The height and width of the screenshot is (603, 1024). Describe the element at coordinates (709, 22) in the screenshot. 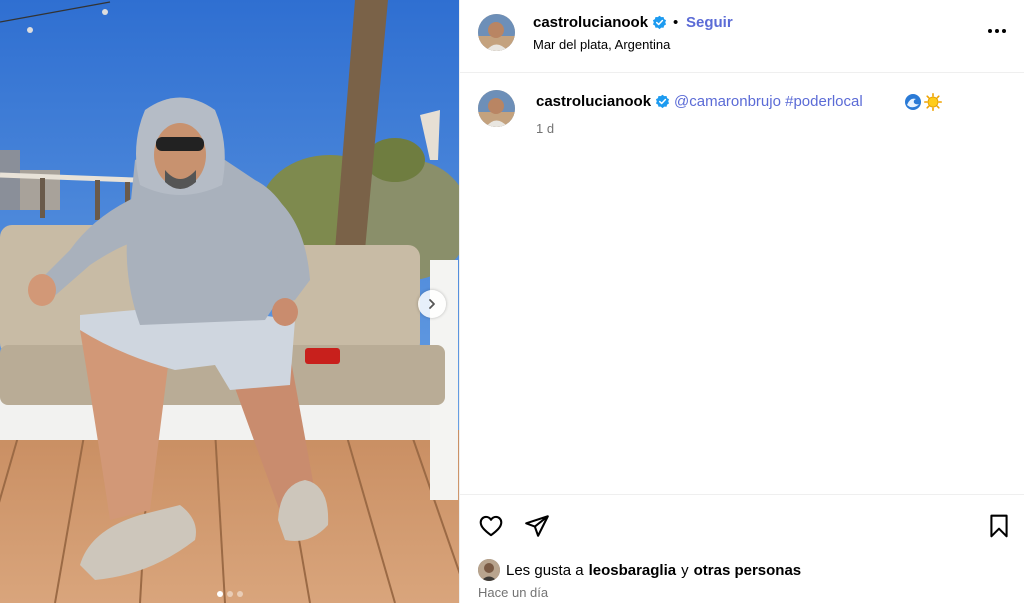

I see `follow-button: Seguir` at that location.